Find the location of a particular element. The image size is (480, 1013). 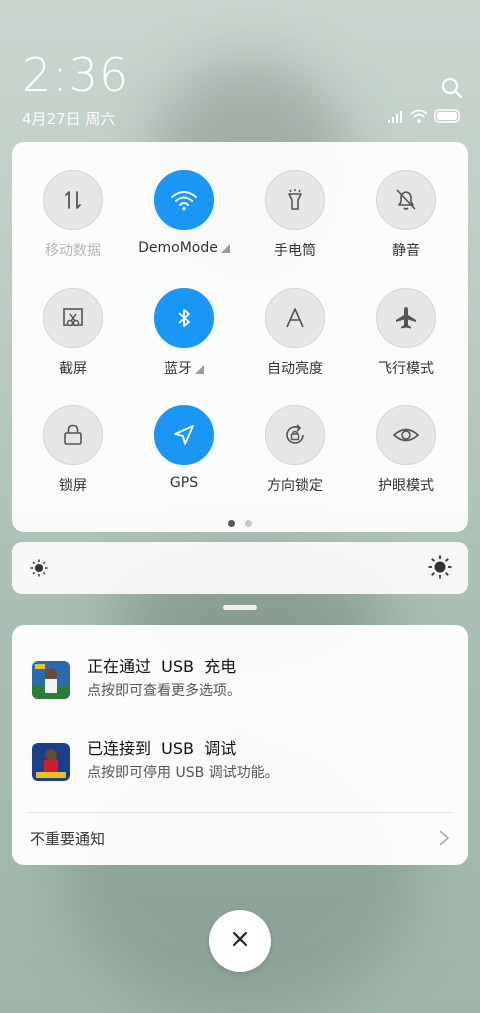

tile-label: DemoMode is located at coordinates (184, 248).